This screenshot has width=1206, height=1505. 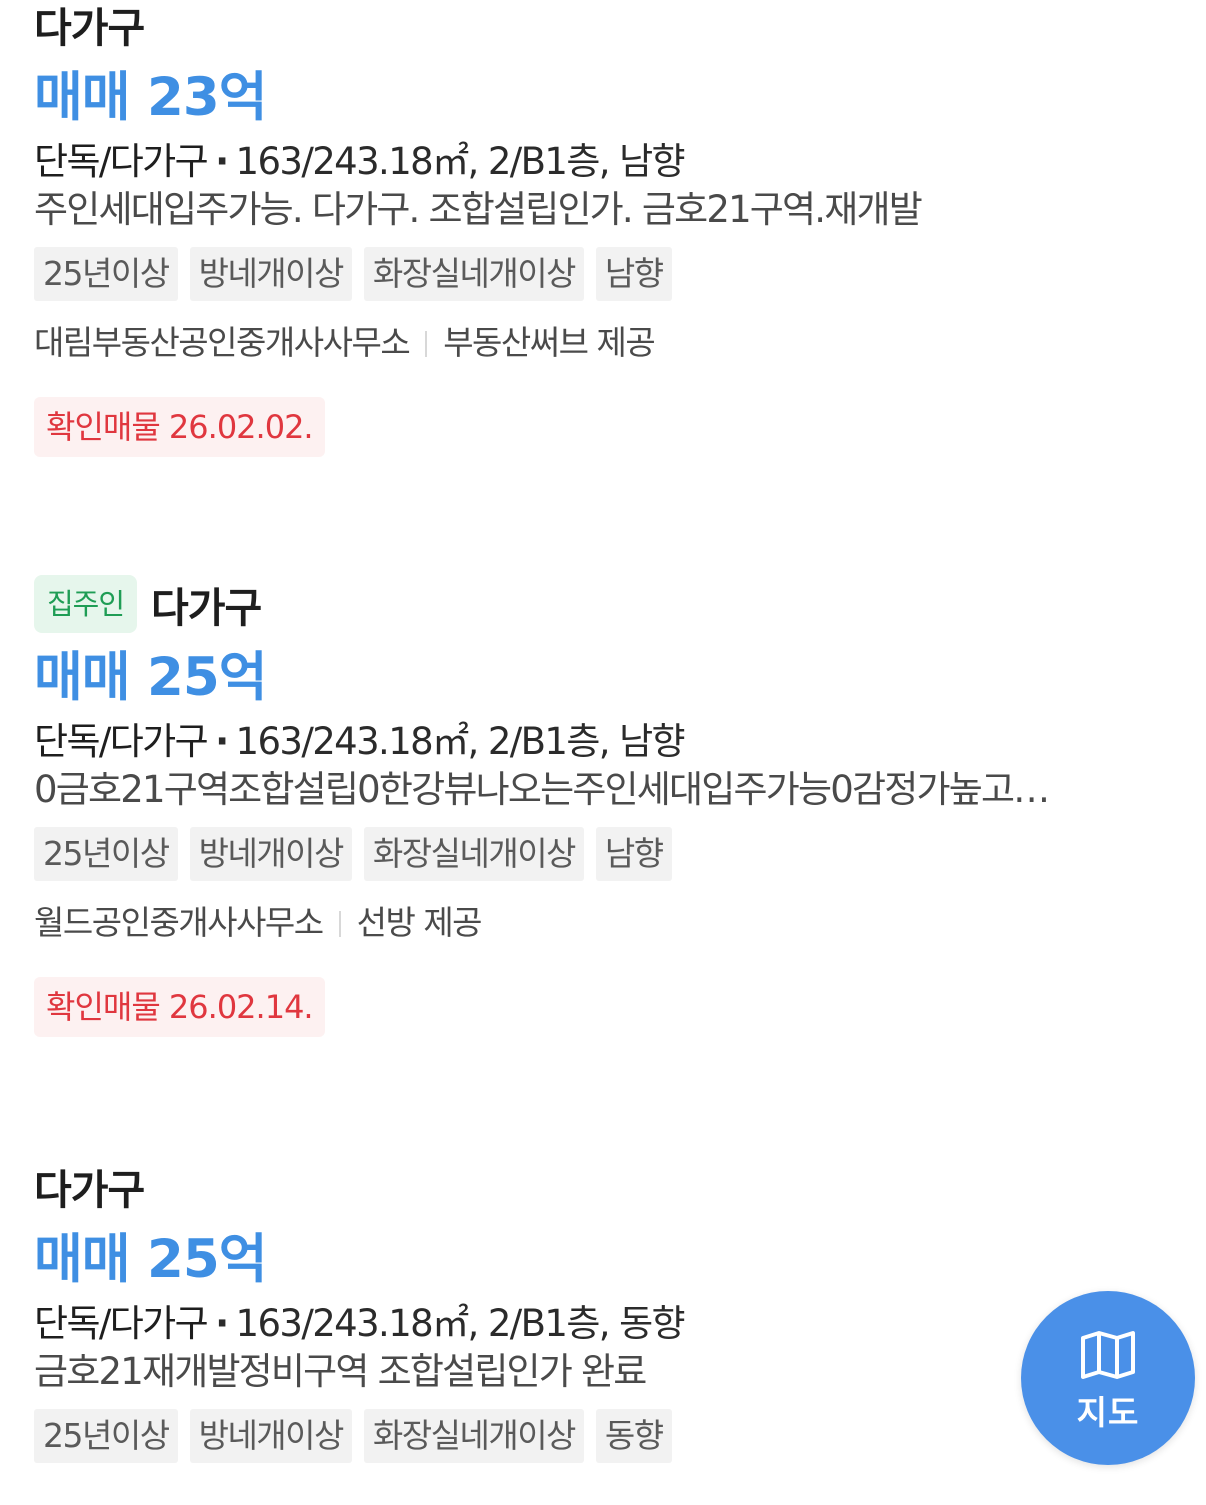 What do you see at coordinates (179, 1007) in the screenshot?
I see `verified-badge: 확인매물 26.02.14.` at bounding box center [179, 1007].